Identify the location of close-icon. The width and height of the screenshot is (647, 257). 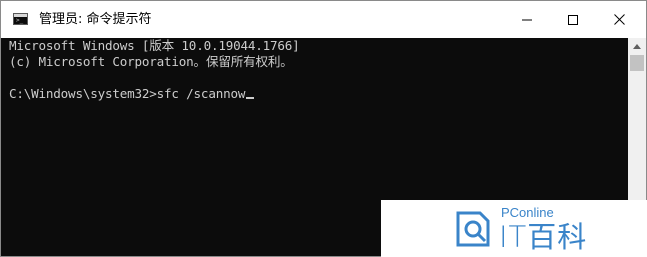
(619, 19).